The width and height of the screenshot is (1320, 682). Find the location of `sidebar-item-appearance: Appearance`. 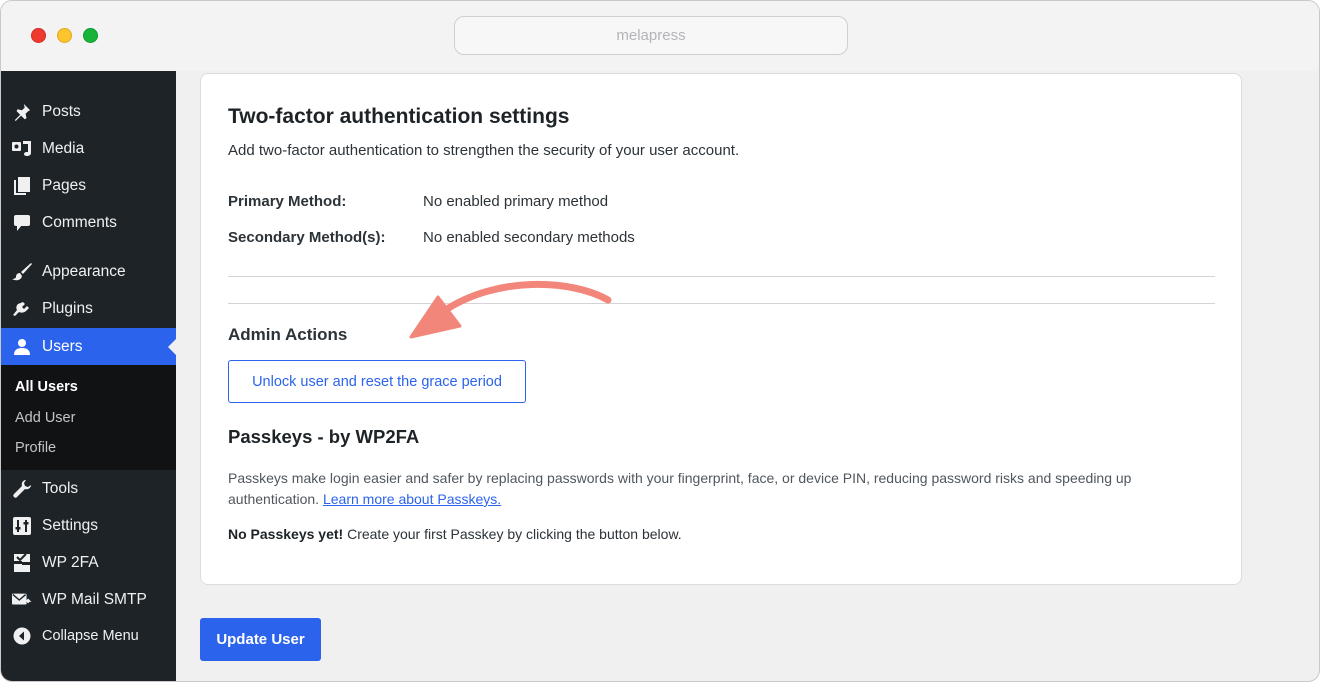

sidebar-item-appearance: Appearance is located at coordinates (88, 271).